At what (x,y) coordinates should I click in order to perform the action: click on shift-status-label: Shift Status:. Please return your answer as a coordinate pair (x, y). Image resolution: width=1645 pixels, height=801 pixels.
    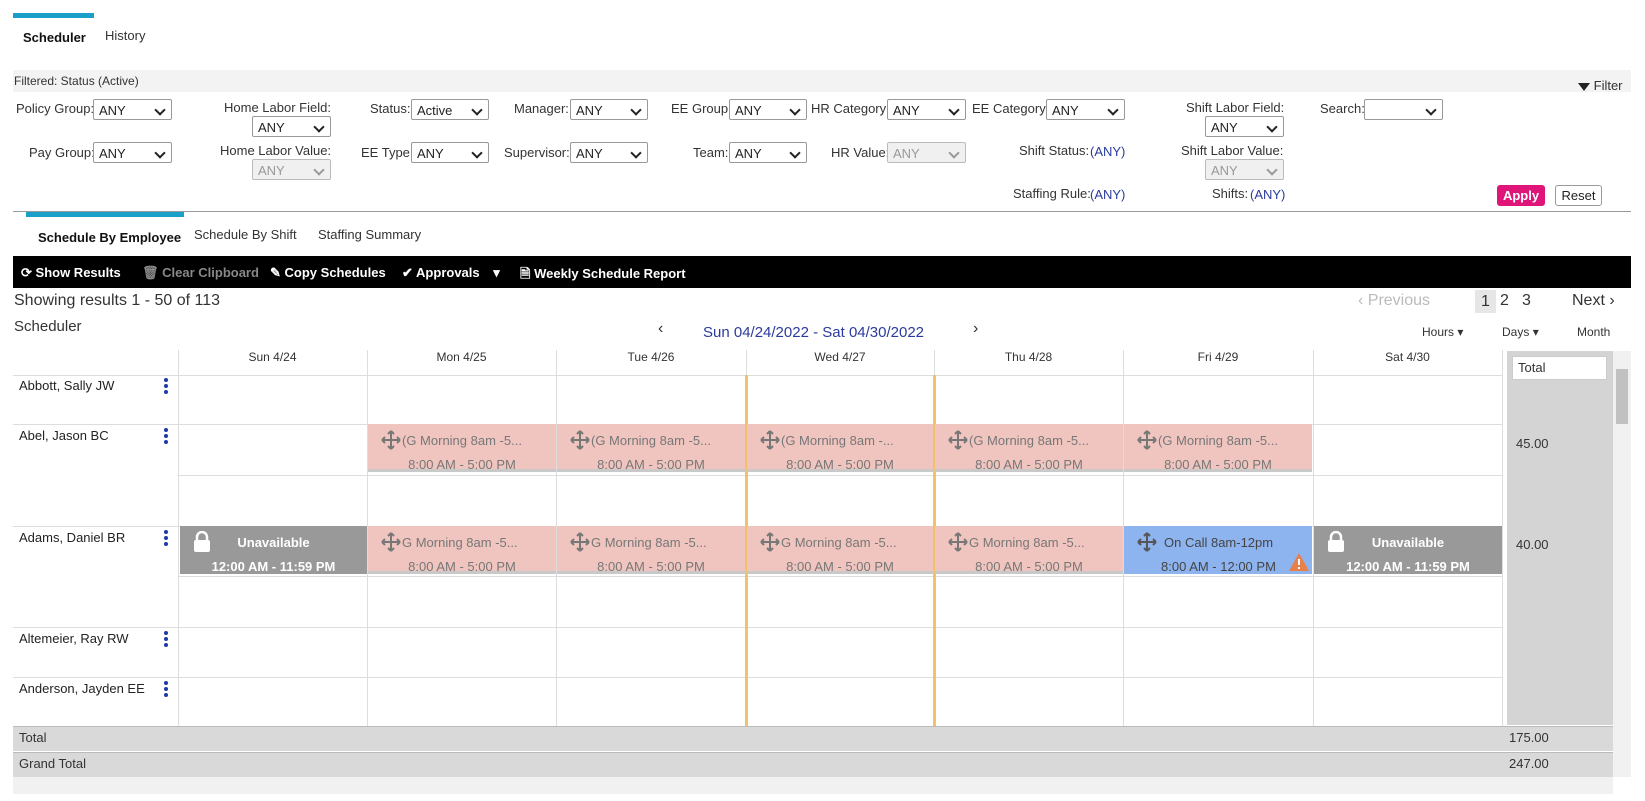
    Looking at the image, I should click on (1054, 150).